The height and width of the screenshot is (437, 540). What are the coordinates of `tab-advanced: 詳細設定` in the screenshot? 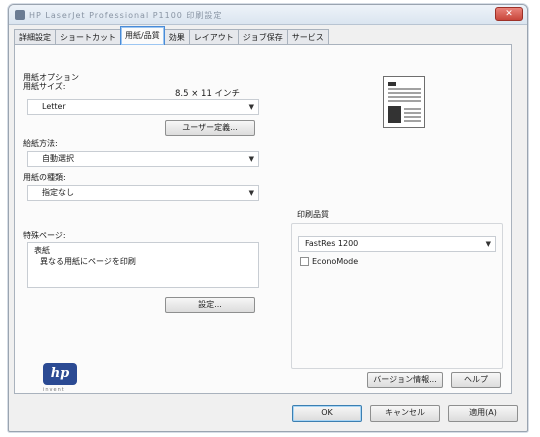 It's located at (35, 37).